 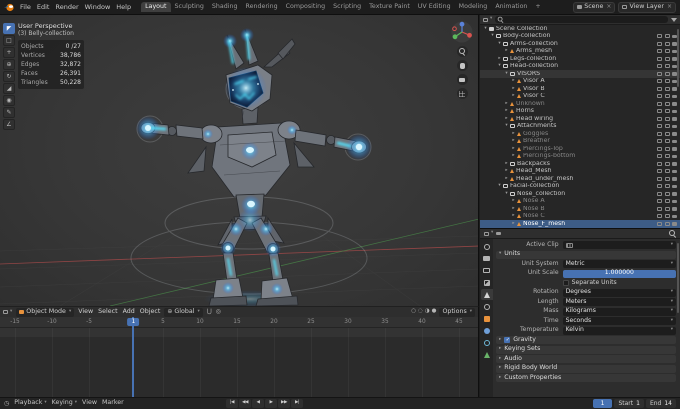 What do you see at coordinates (580, 164) in the screenshot?
I see `outliner-row-backpacks: ▸ Backpacks` at bounding box center [580, 164].